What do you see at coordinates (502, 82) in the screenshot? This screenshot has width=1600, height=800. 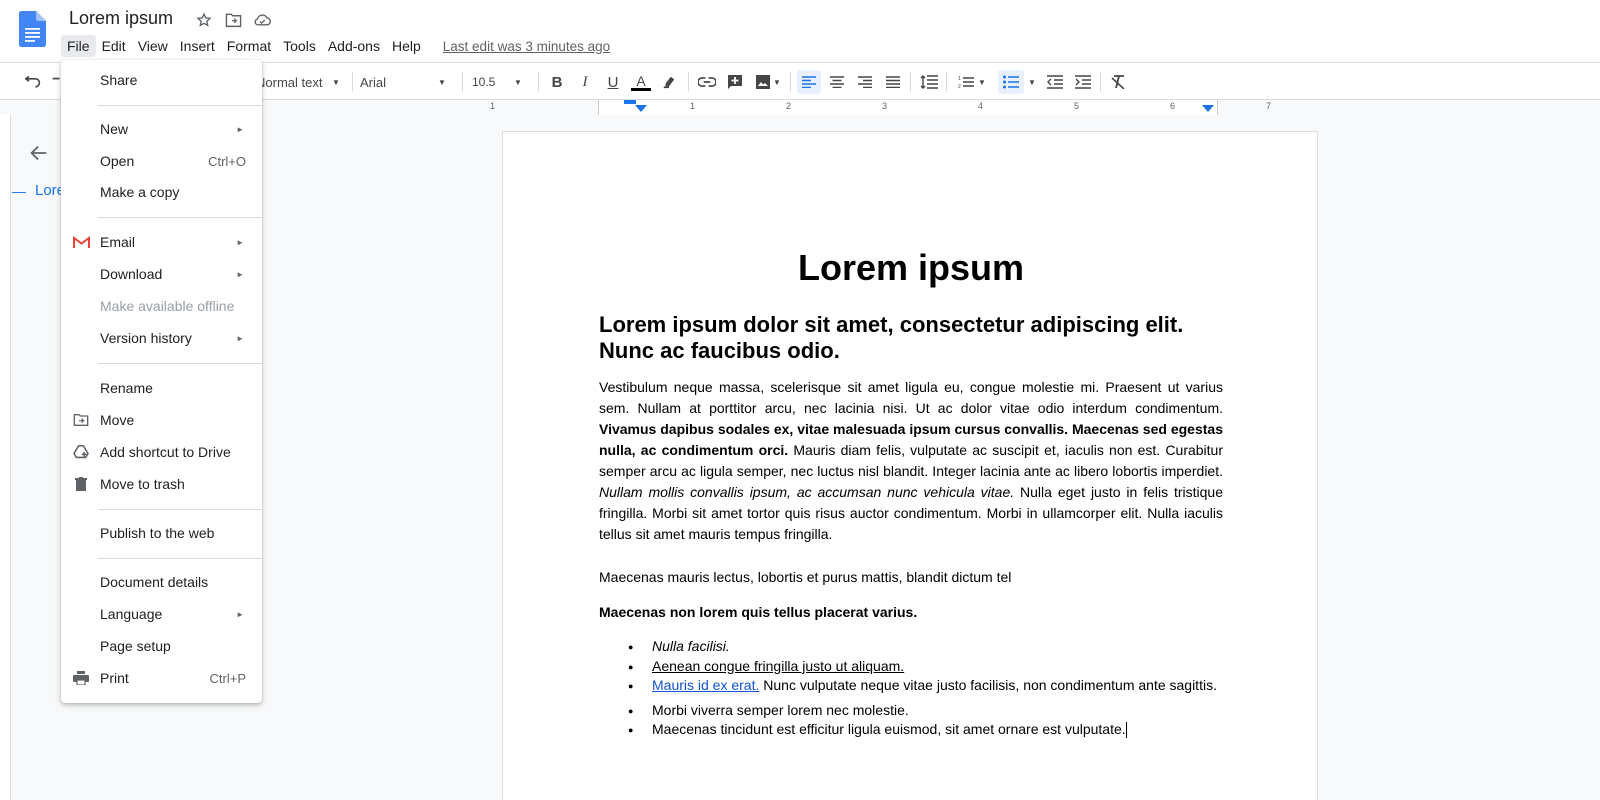 I see `font-size-select: 10.5 ▼` at bounding box center [502, 82].